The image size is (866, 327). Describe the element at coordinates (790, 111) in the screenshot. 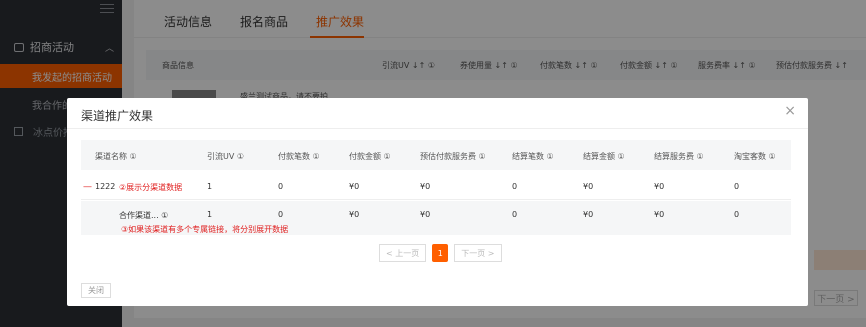

I see `close-icon: ×` at that location.